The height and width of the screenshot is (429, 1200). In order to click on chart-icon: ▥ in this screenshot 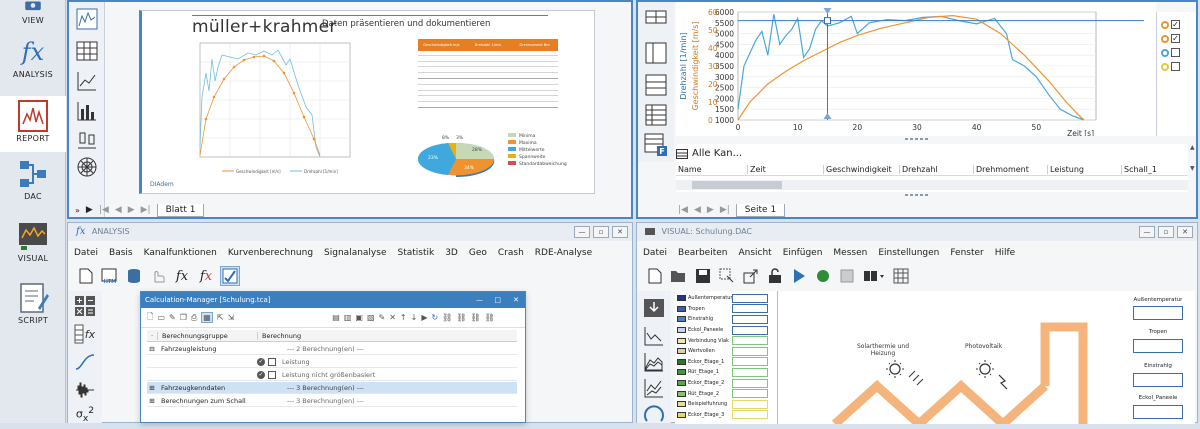, I will do `click(348, 317)`.